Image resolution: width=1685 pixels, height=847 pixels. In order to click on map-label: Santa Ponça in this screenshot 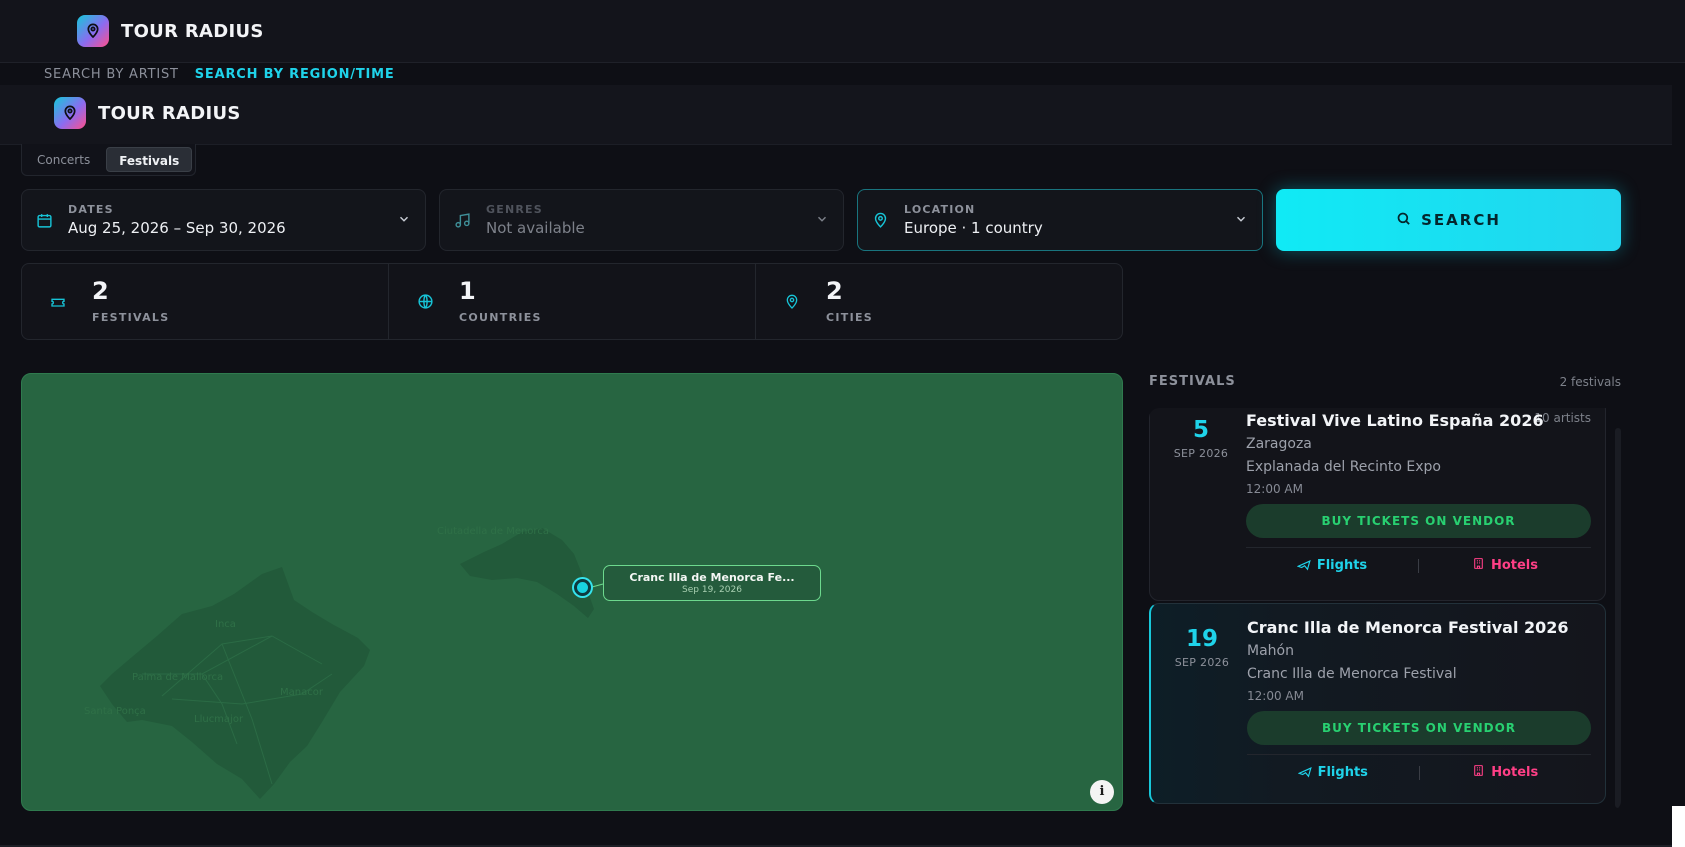, I will do `click(115, 711)`.